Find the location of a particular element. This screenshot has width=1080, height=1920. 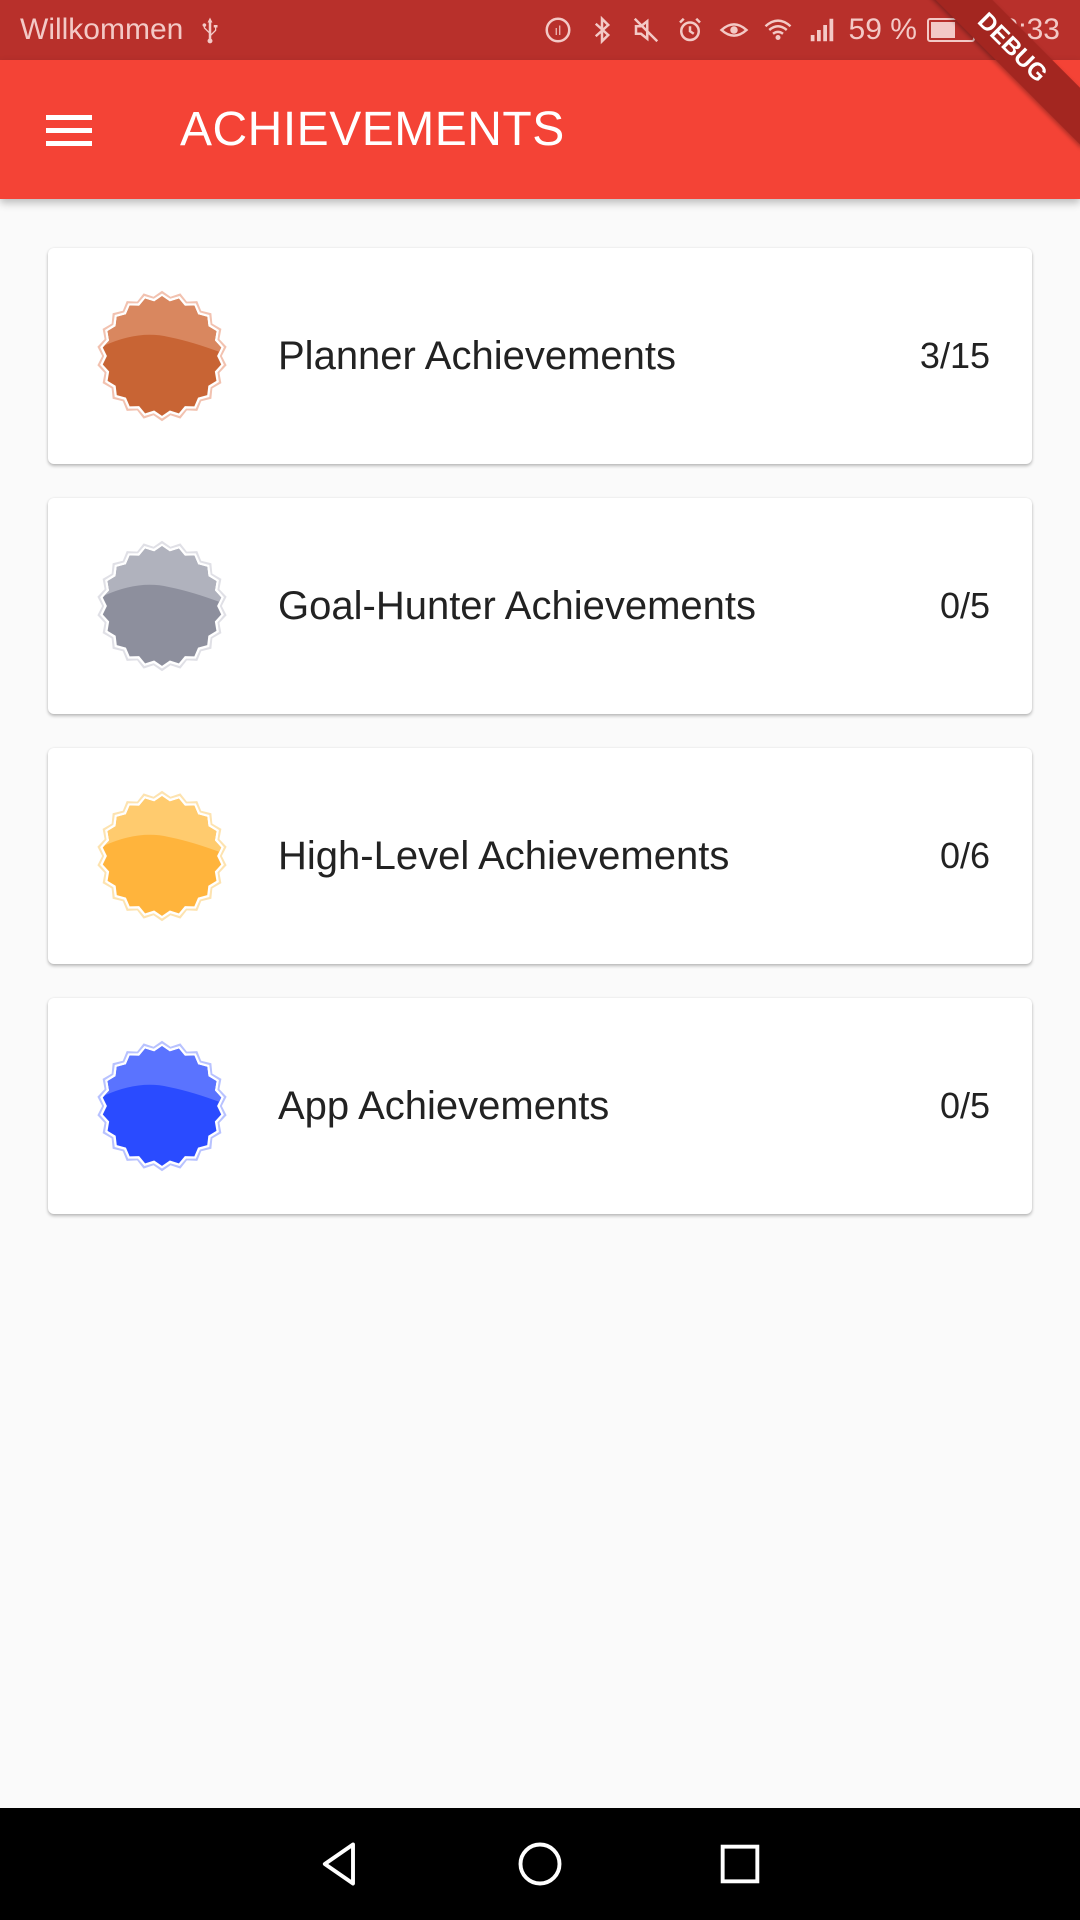

achievement-count: 0/6 is located at coordinates (964, 855).